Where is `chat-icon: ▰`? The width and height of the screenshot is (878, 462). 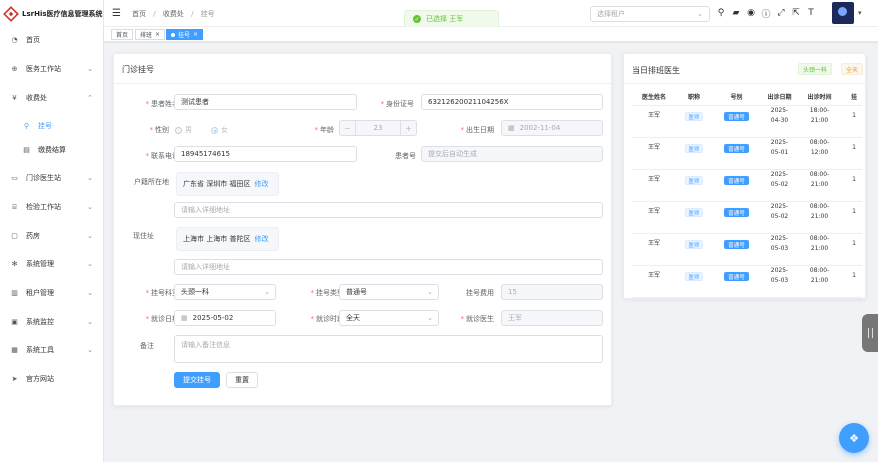 chat-icon: ▰ is located at coordinates (736, 13).